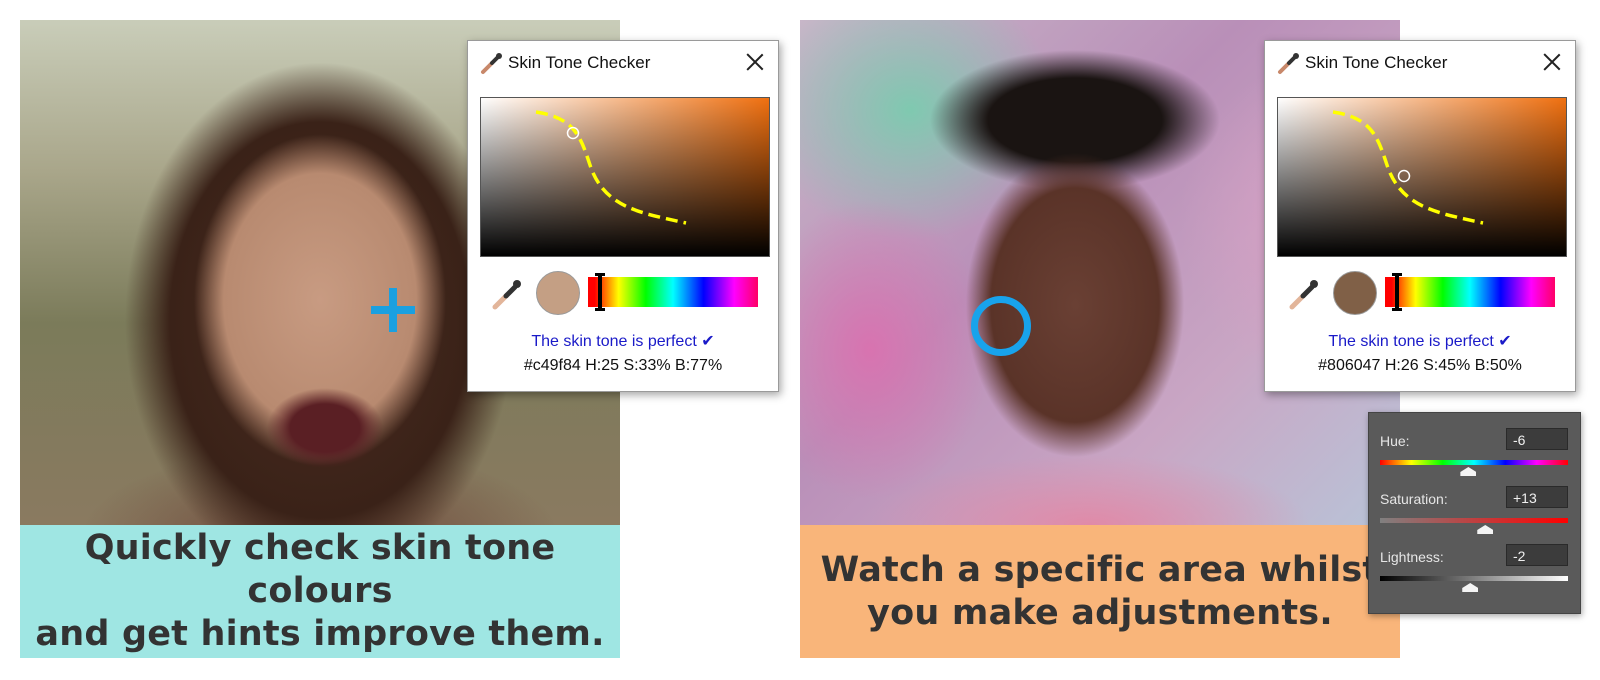 This screenshot has width=1600, height=680. What do you see at coordinates (1100, 612) in the screenshot?
I see `right-caption-line2: you make adjustments.` at bounding box center [1100, 612].